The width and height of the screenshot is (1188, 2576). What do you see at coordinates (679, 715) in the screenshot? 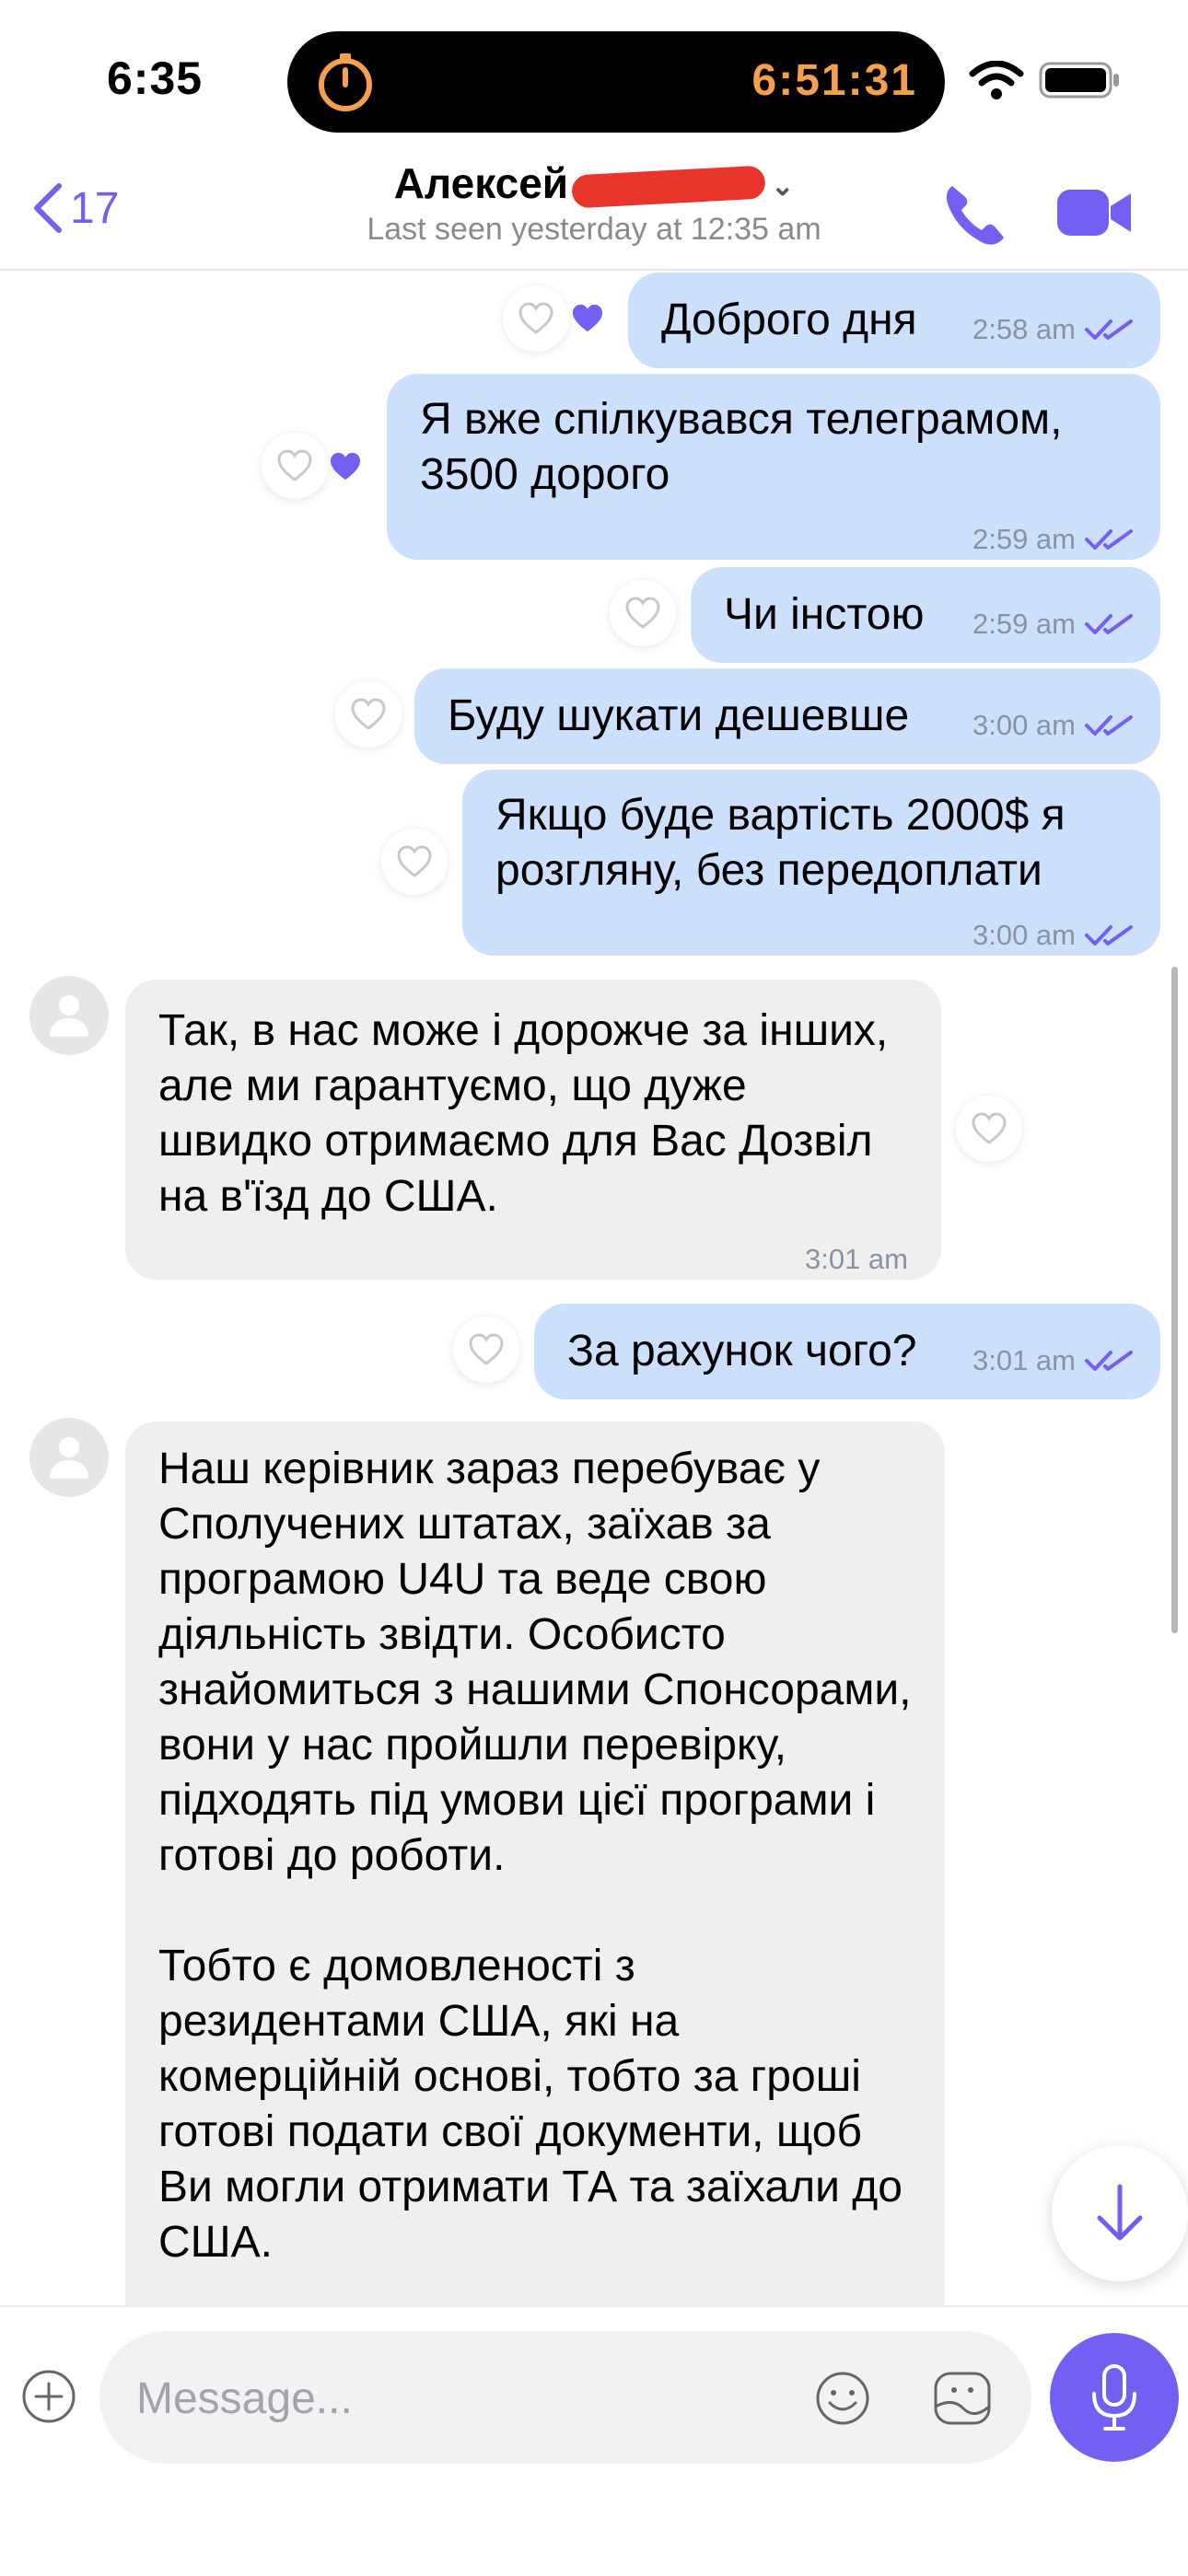
I see `message-text: Буду шукати дешевше` at bounding box center [679, 715].